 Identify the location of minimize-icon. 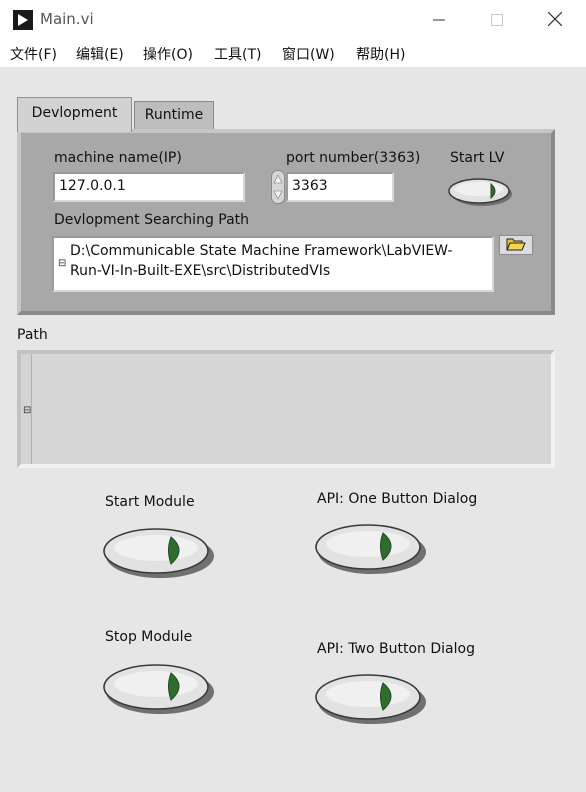
(439, 20).